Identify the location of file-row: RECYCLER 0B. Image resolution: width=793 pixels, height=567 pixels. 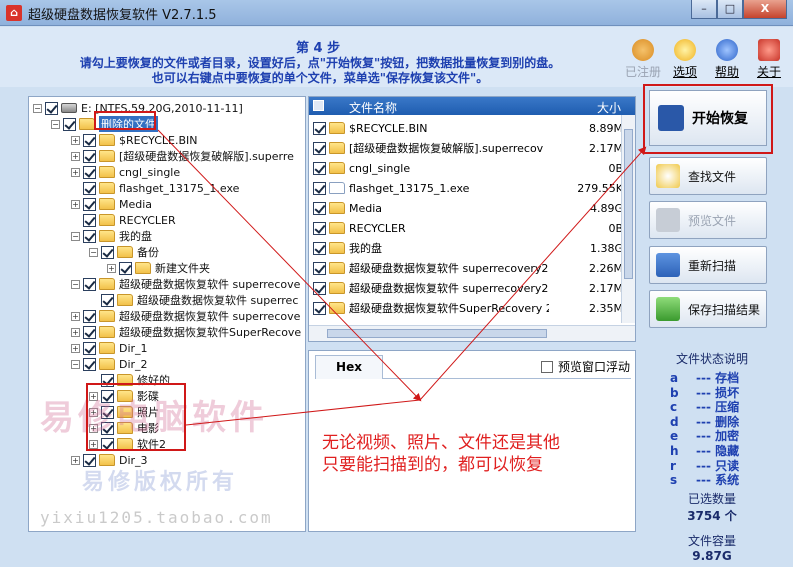
(468, 228).